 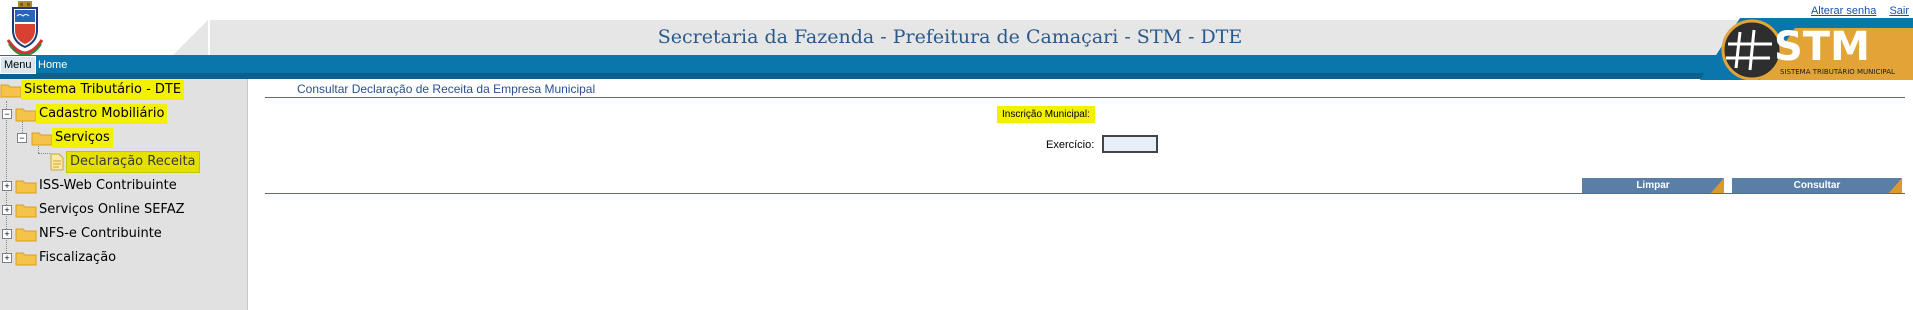 I want to click on change-password-link: Alterar senha, so click(x=1843, y=11).